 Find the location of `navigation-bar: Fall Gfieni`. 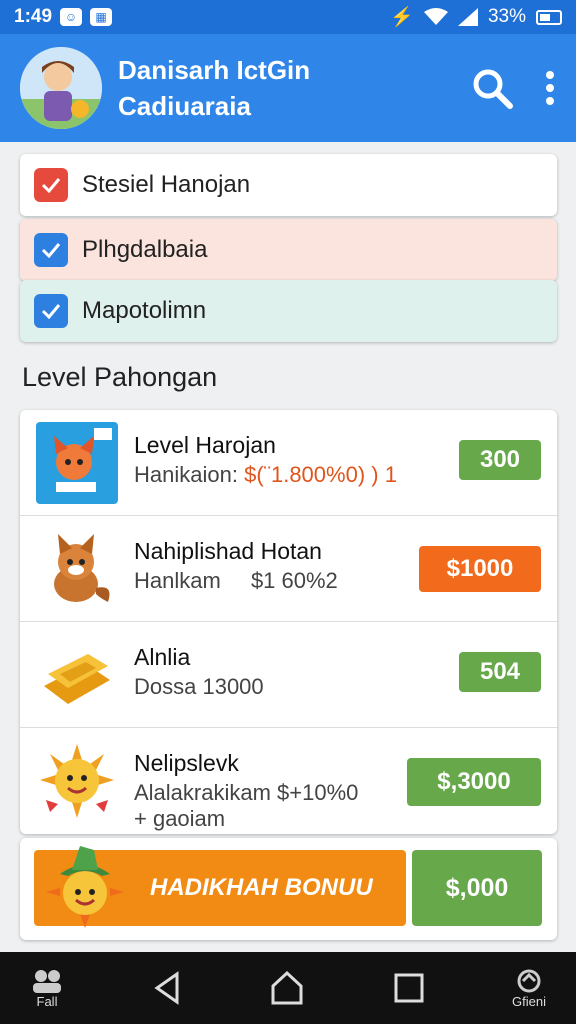

navigation-bar: Fall Gfieni is located at coordinates (288, 988).